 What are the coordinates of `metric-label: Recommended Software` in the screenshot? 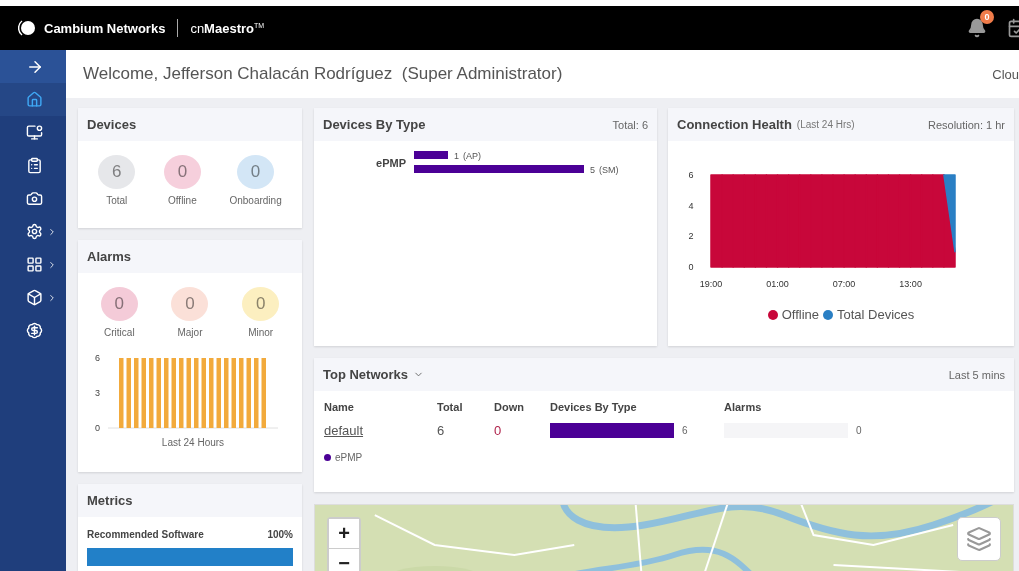 It's located at (145, 534).